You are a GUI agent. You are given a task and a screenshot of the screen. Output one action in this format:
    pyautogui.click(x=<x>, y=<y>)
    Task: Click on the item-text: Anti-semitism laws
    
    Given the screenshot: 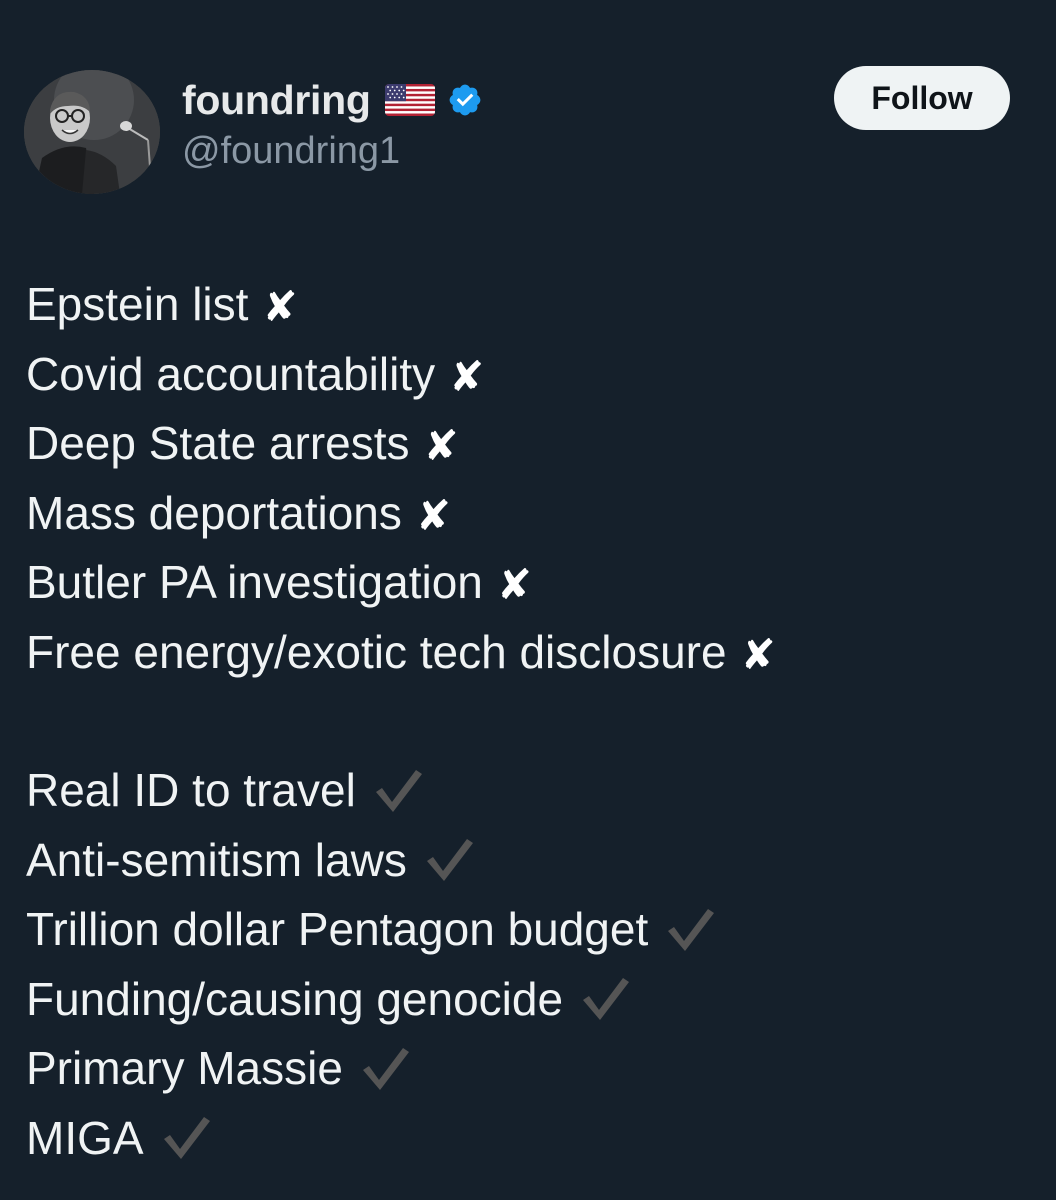 What is the action you would take?
    pyautogui.click(x=216, y=859)
    